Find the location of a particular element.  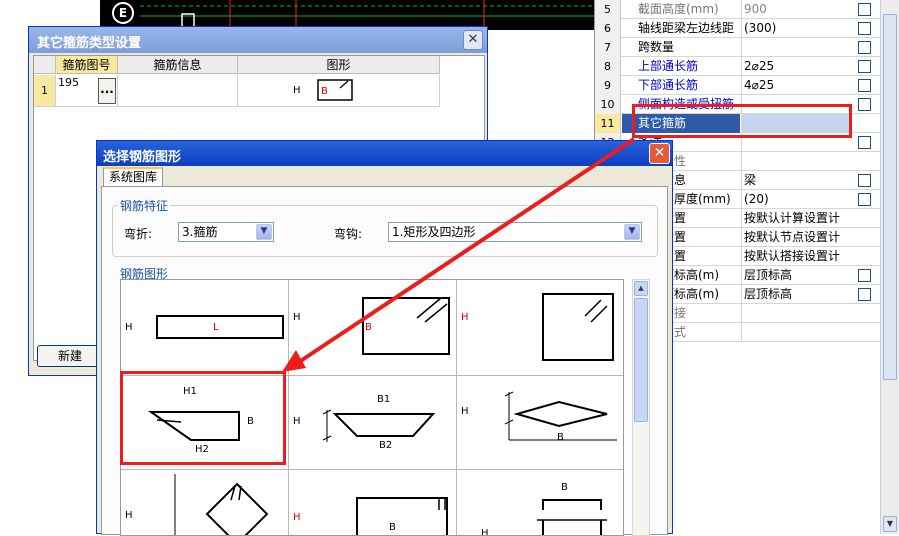

gallery-scrollbar: ▲ is located at coordinates (641, 407).